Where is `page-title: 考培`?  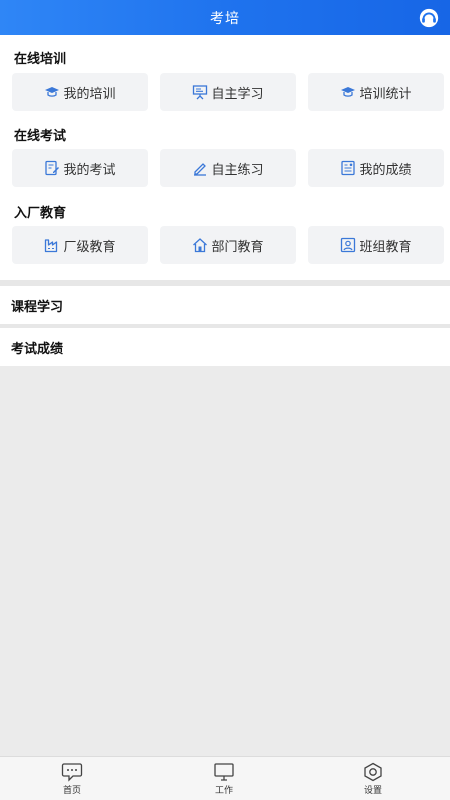 page-title: 考培 is located at coordinates (225, 18).